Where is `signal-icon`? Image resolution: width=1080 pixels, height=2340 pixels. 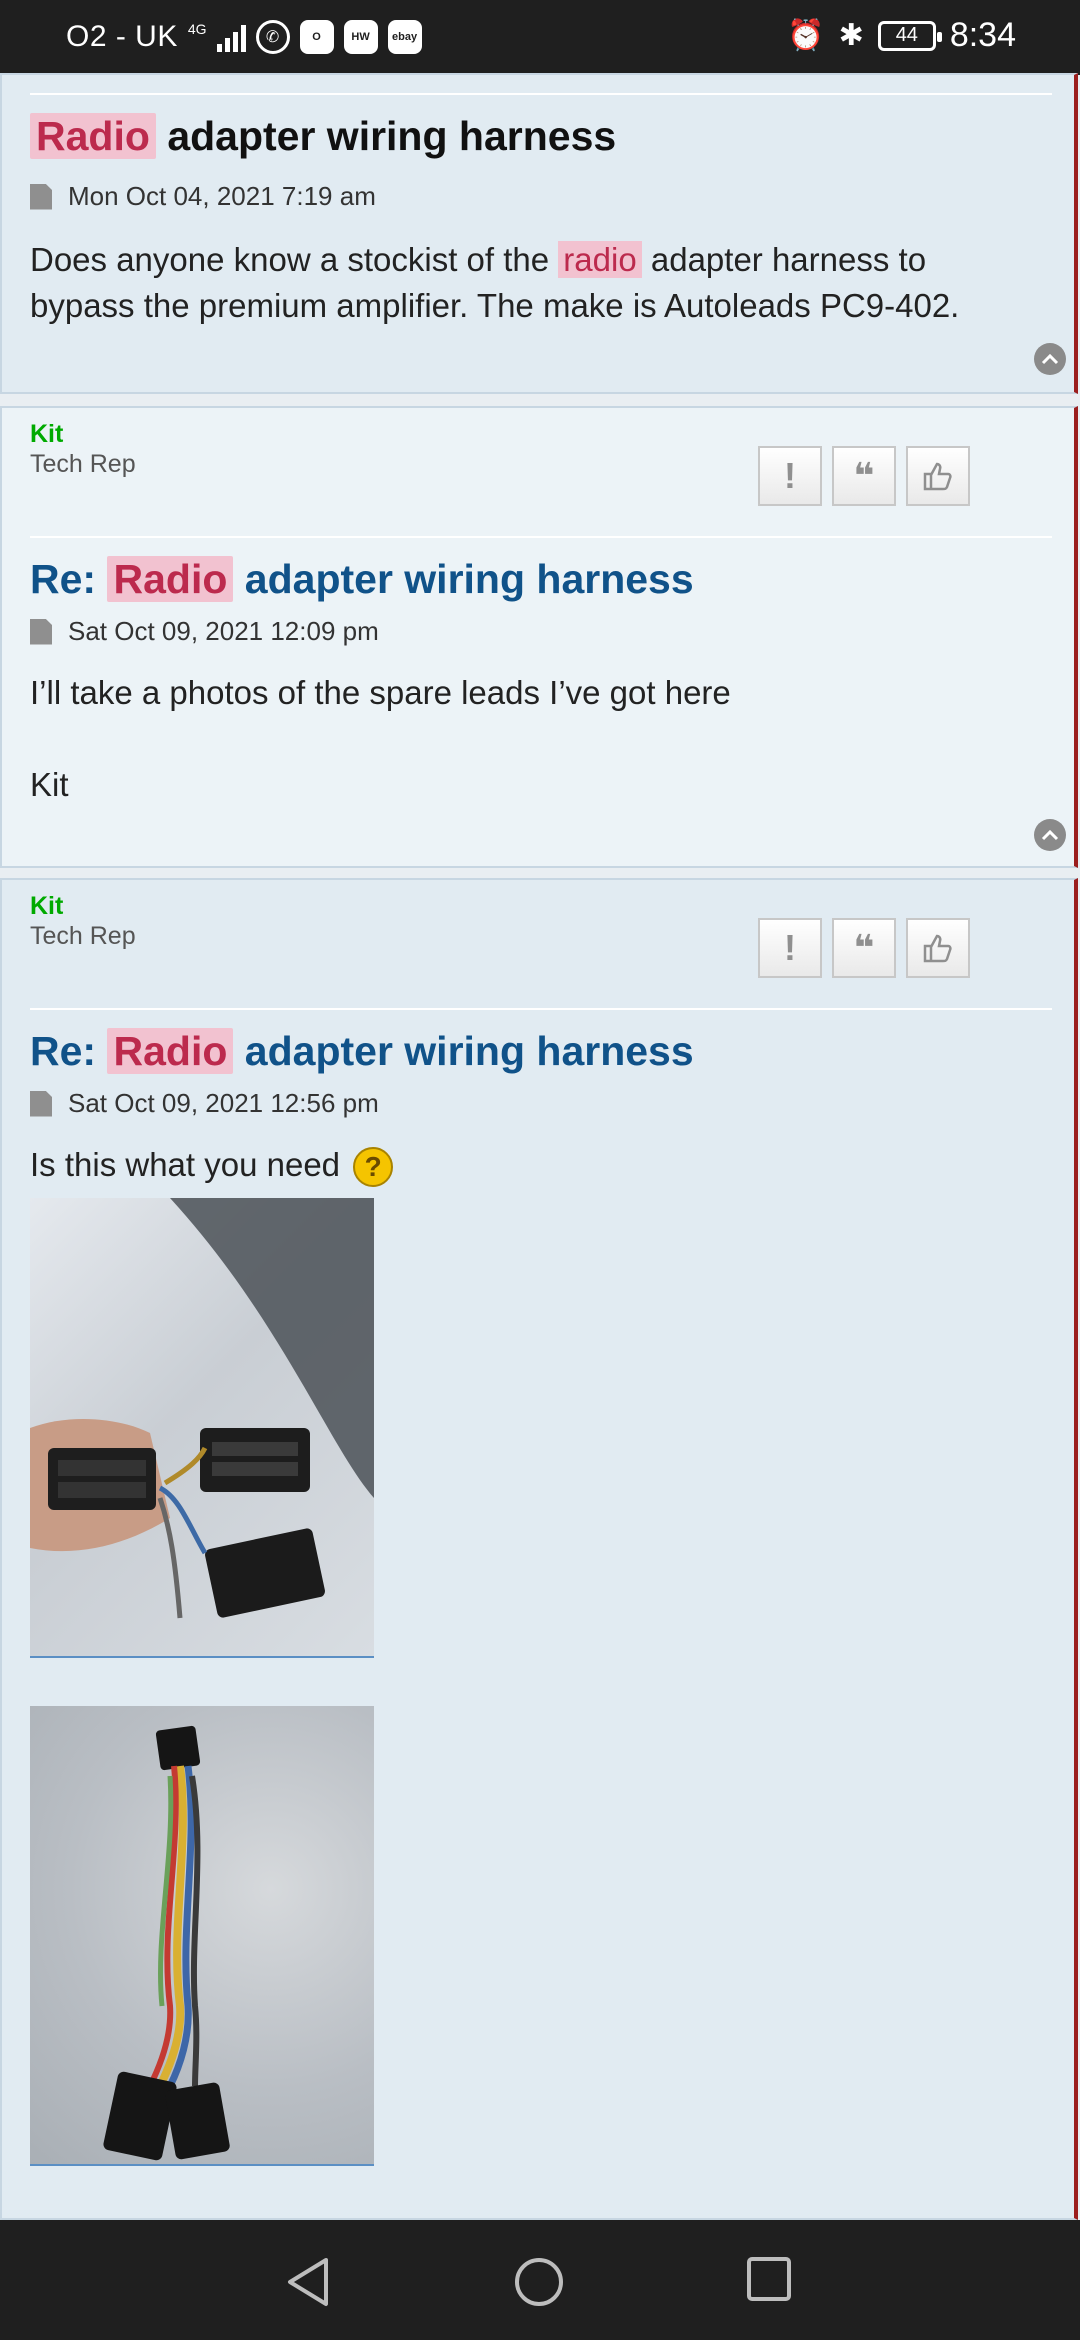 signal-icon is located at coordinates (231, 37).